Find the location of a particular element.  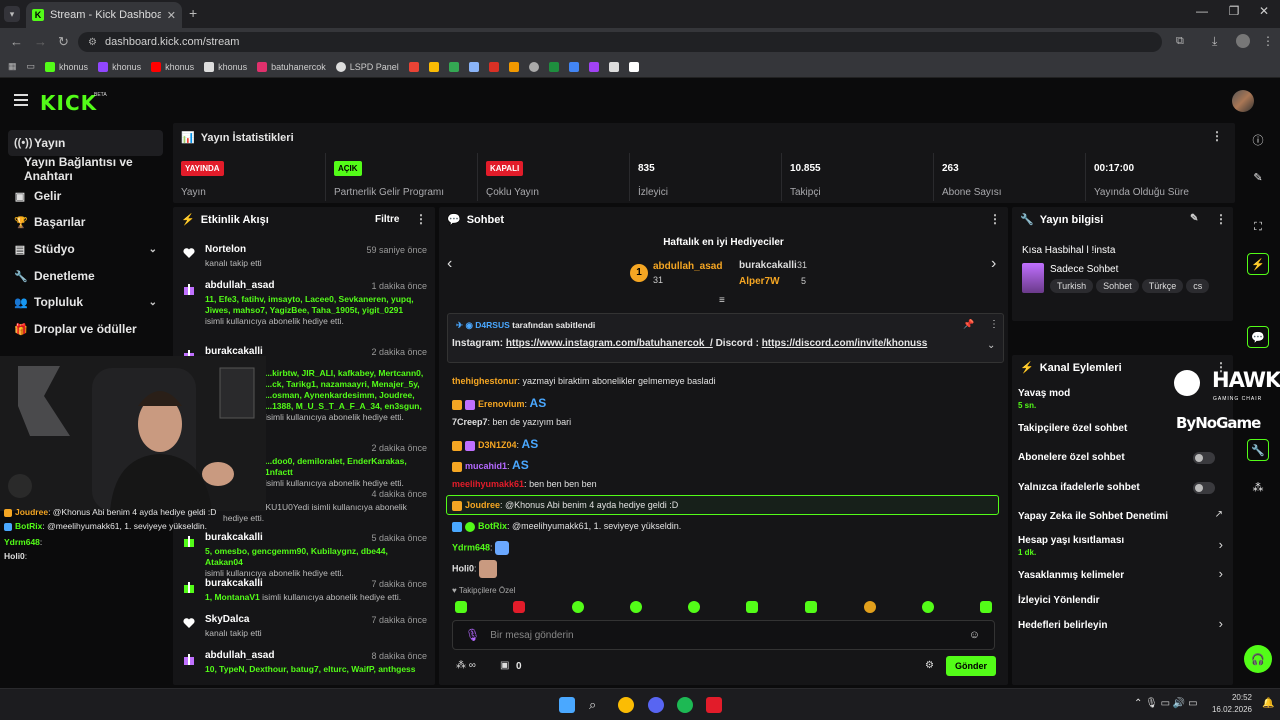

donor-name: burakcakalli is located at coordinates (768, 265).